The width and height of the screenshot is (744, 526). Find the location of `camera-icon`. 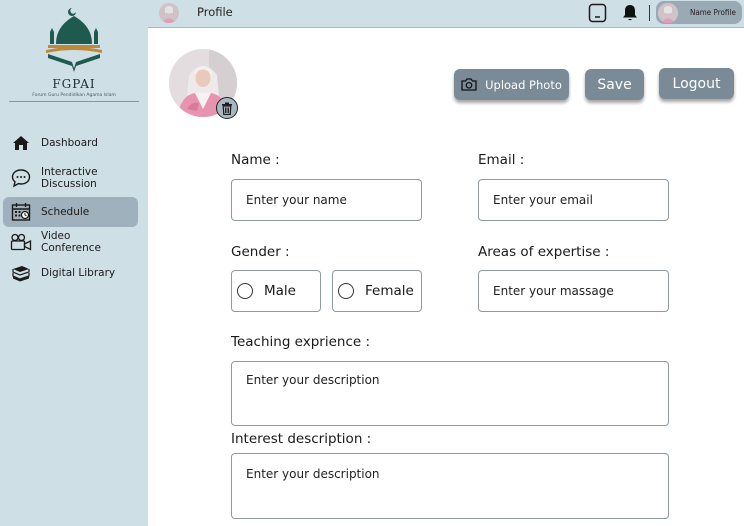

camera-icon is located at coordinates (469, 84).